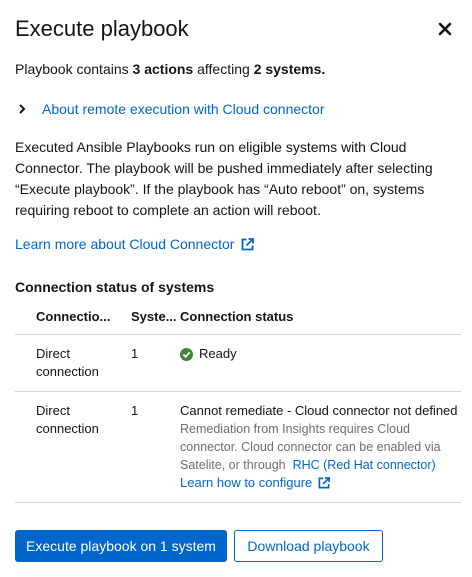 The image size is (472, 577). I want to click on modal-title: Execute playbook, so click(102, 28).